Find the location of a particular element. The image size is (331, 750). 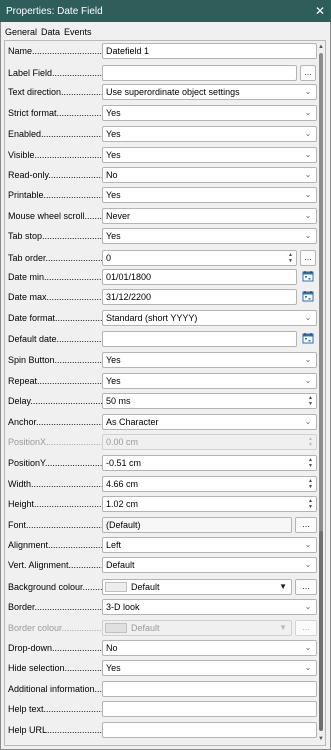

spin-button-select: Yes ⌄ is located at coordinates (209, 360).